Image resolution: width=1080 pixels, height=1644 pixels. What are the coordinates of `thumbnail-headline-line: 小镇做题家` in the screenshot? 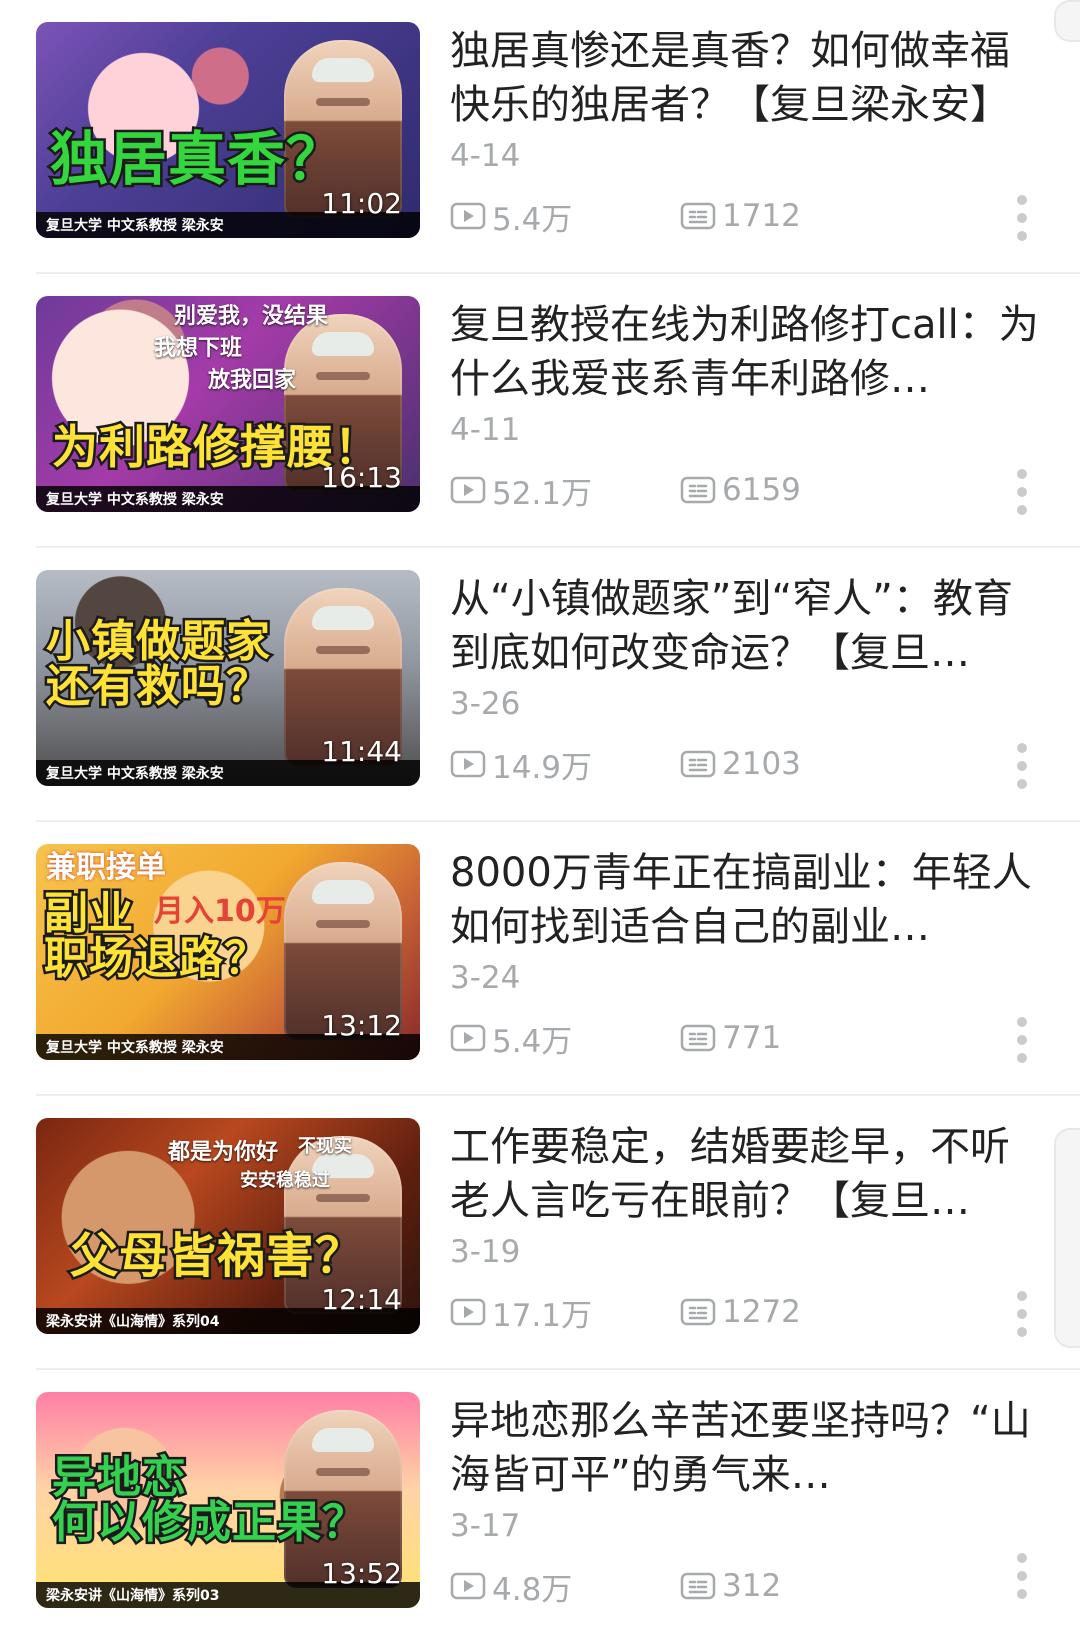 It's located at (158, 641).